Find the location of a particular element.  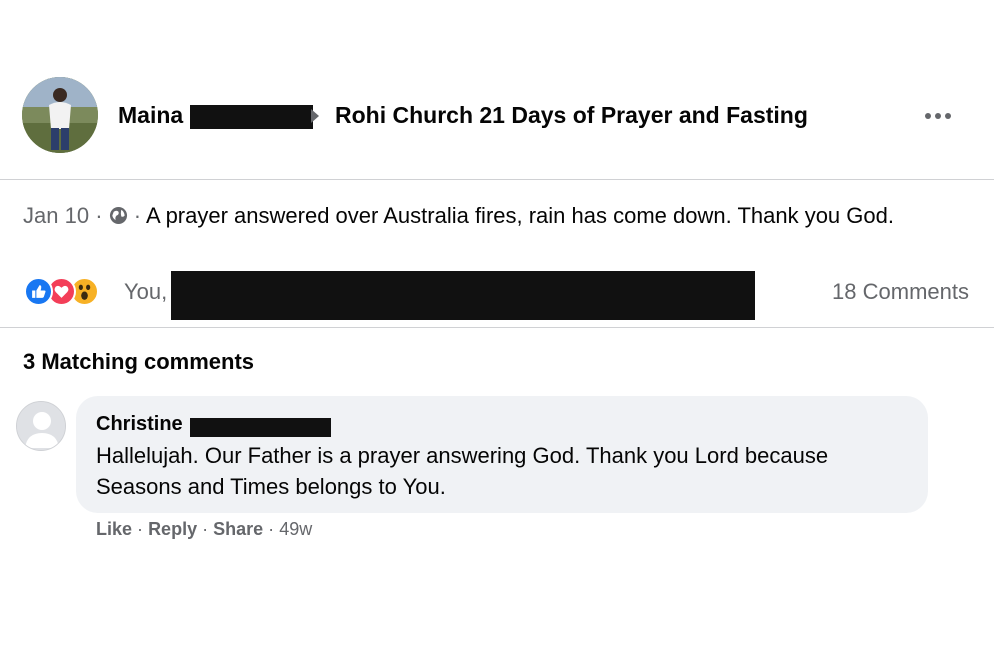

redacted-names is located at coordinates (463, 295).